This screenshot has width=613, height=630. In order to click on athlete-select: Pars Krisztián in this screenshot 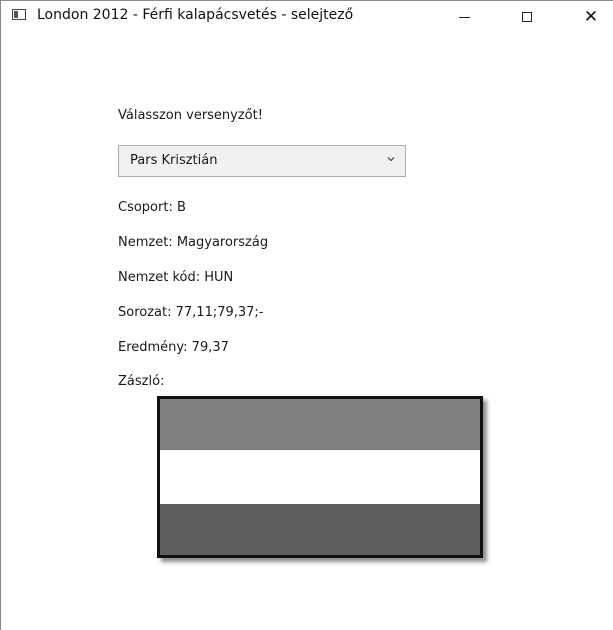, I will do `click(262, 161)`.